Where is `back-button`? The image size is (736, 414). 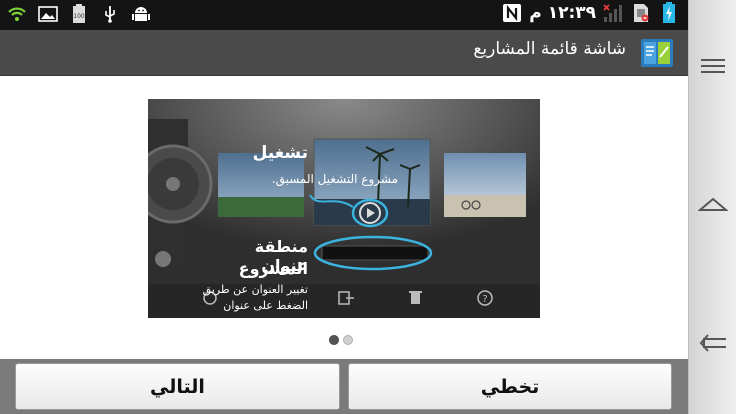 back-button is located at coordinates (713, 345).